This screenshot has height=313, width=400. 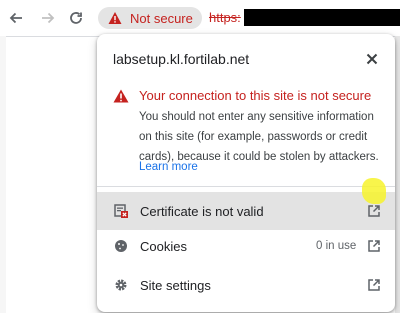 What do you see at coordinates (181, 59) in the screenshot?
I see `popup-title: labsetup.kl.fortilab.net` at bounding box center [181, 59].